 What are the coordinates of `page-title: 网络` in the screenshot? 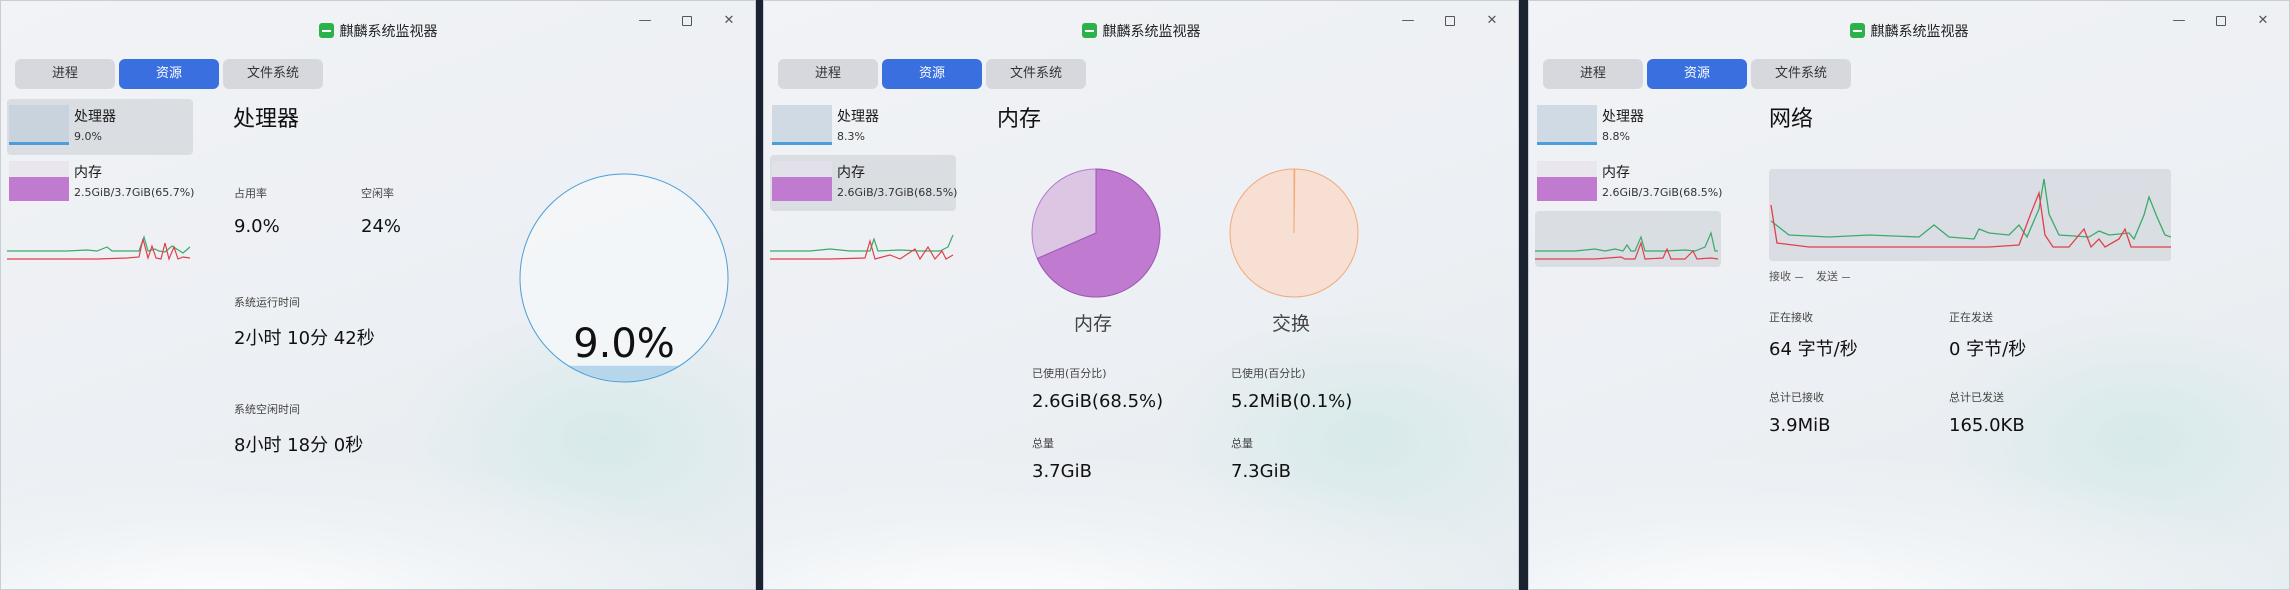 It's located at (1791, 119).